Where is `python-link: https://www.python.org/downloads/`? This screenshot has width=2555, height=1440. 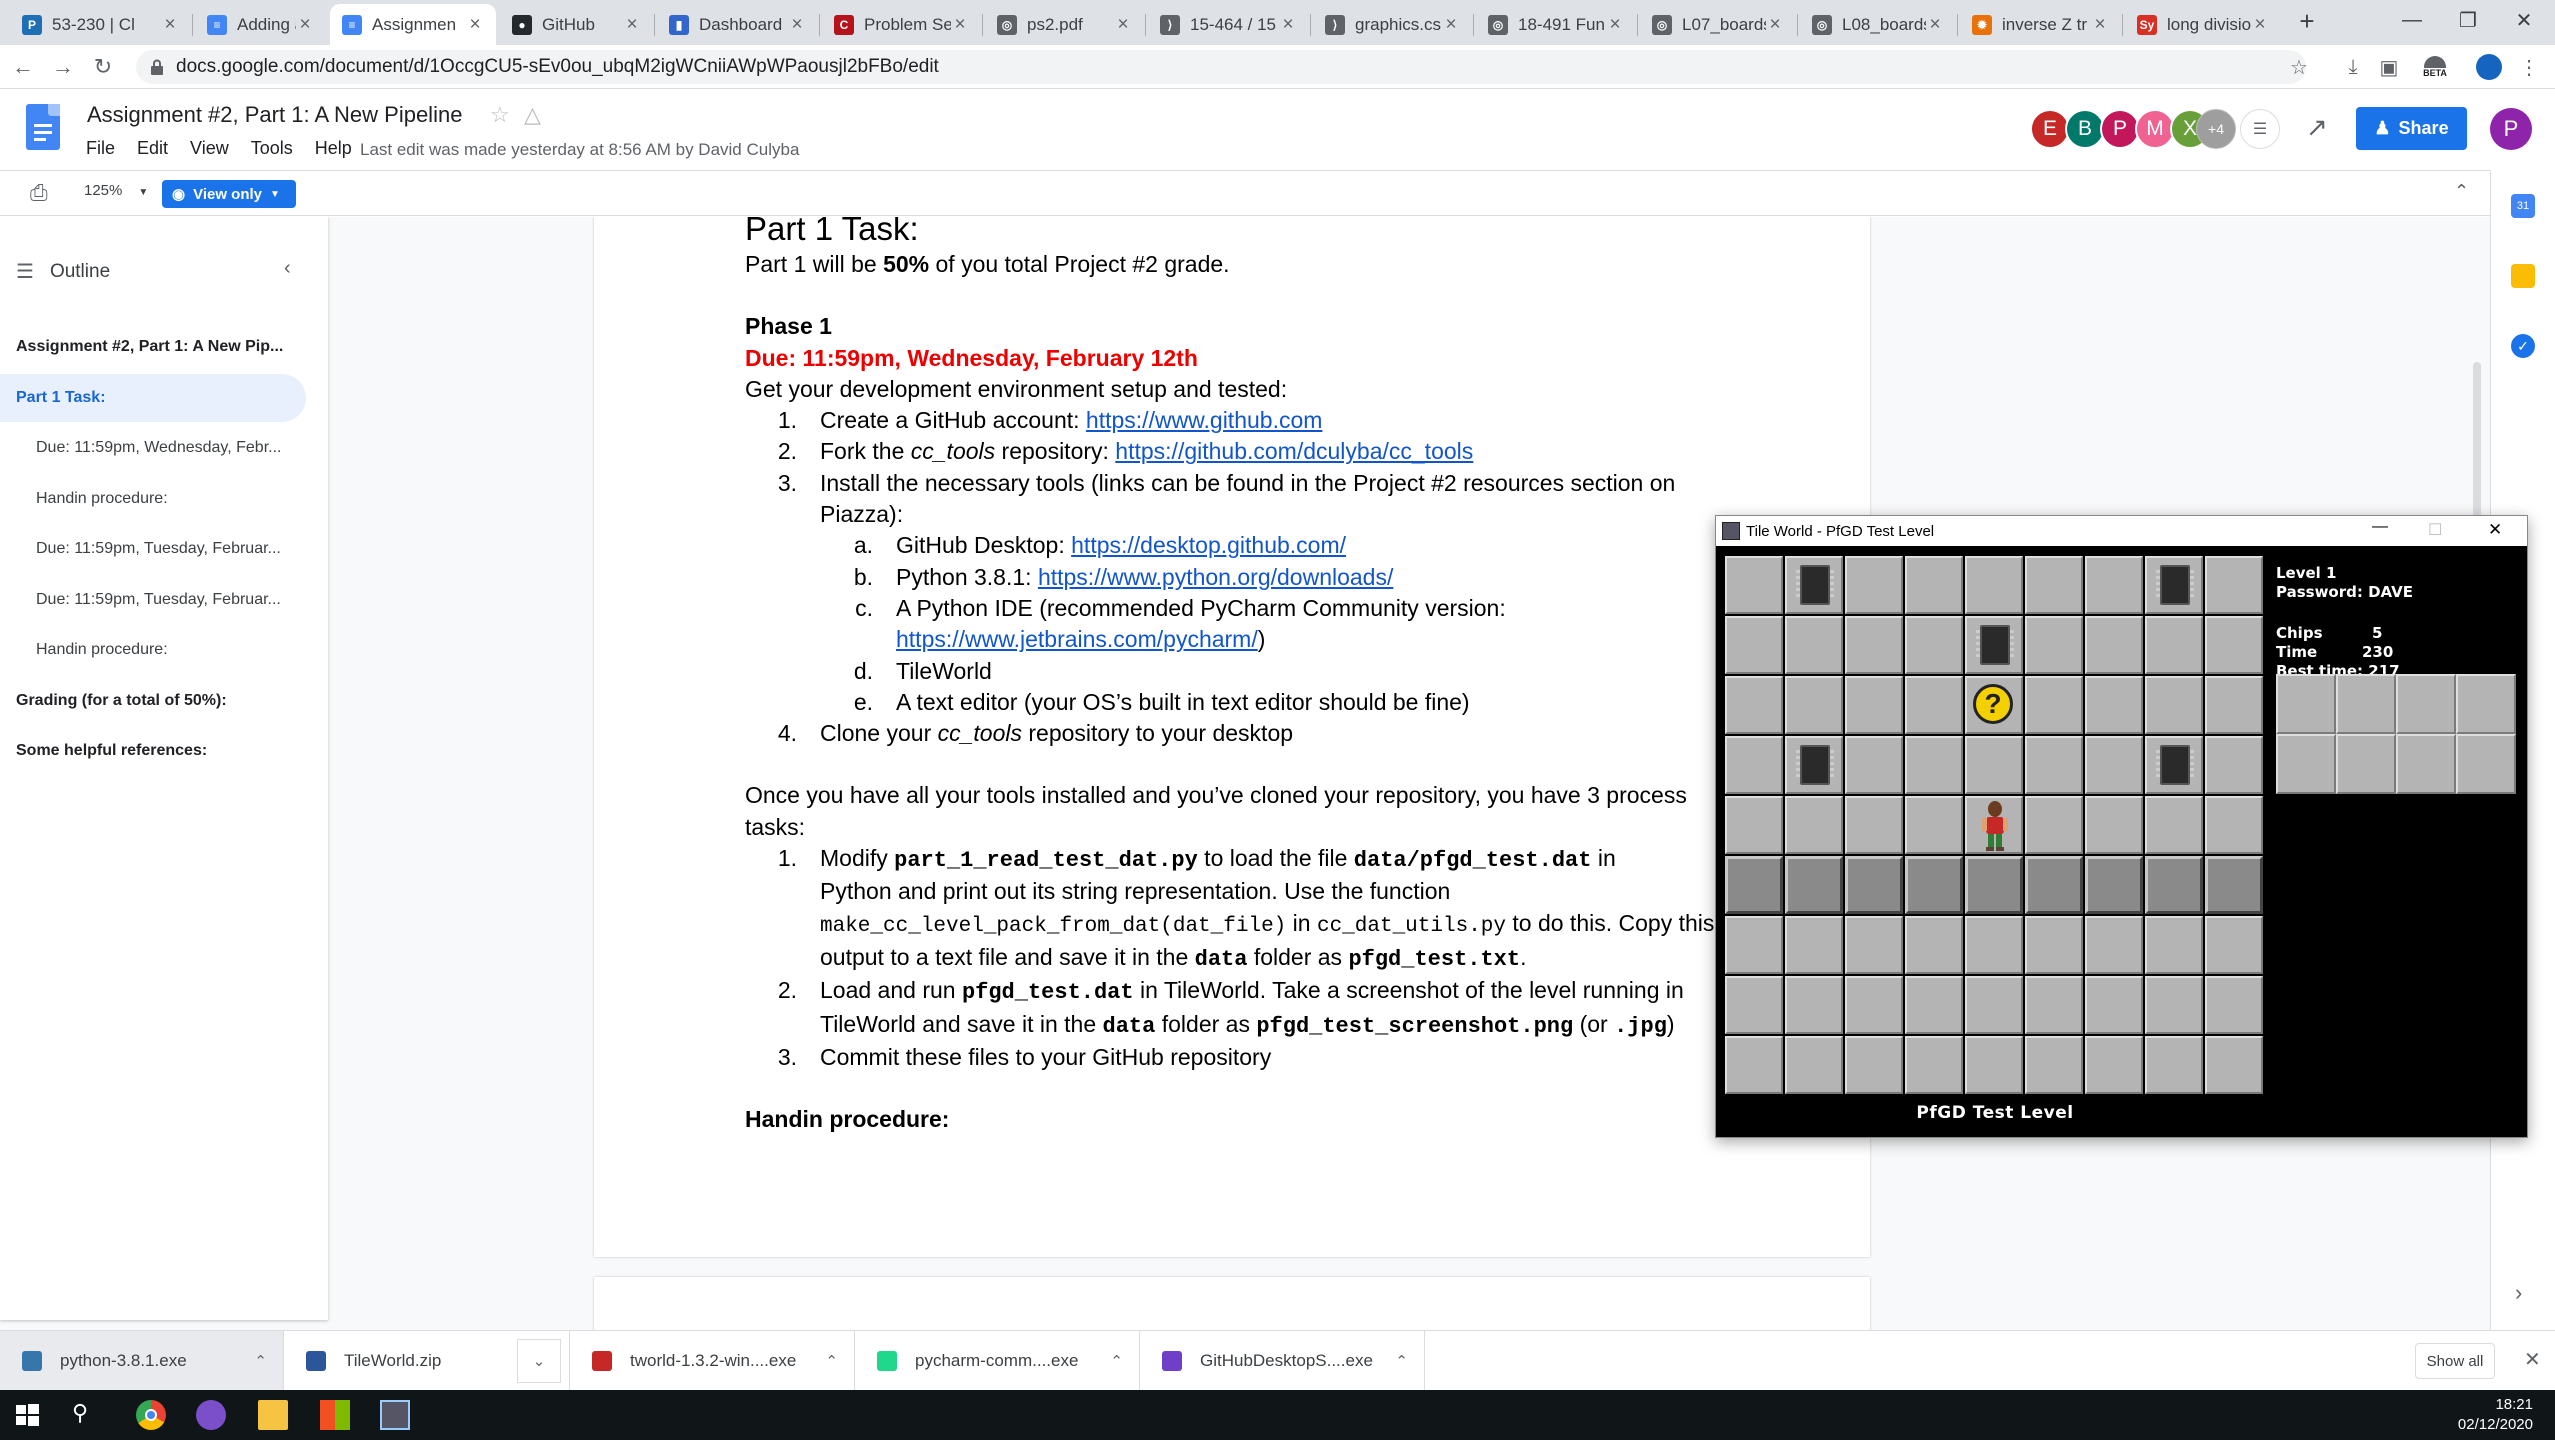
python-link: https://www.python.org/downloads/ is located at coordinates (1215, 577).